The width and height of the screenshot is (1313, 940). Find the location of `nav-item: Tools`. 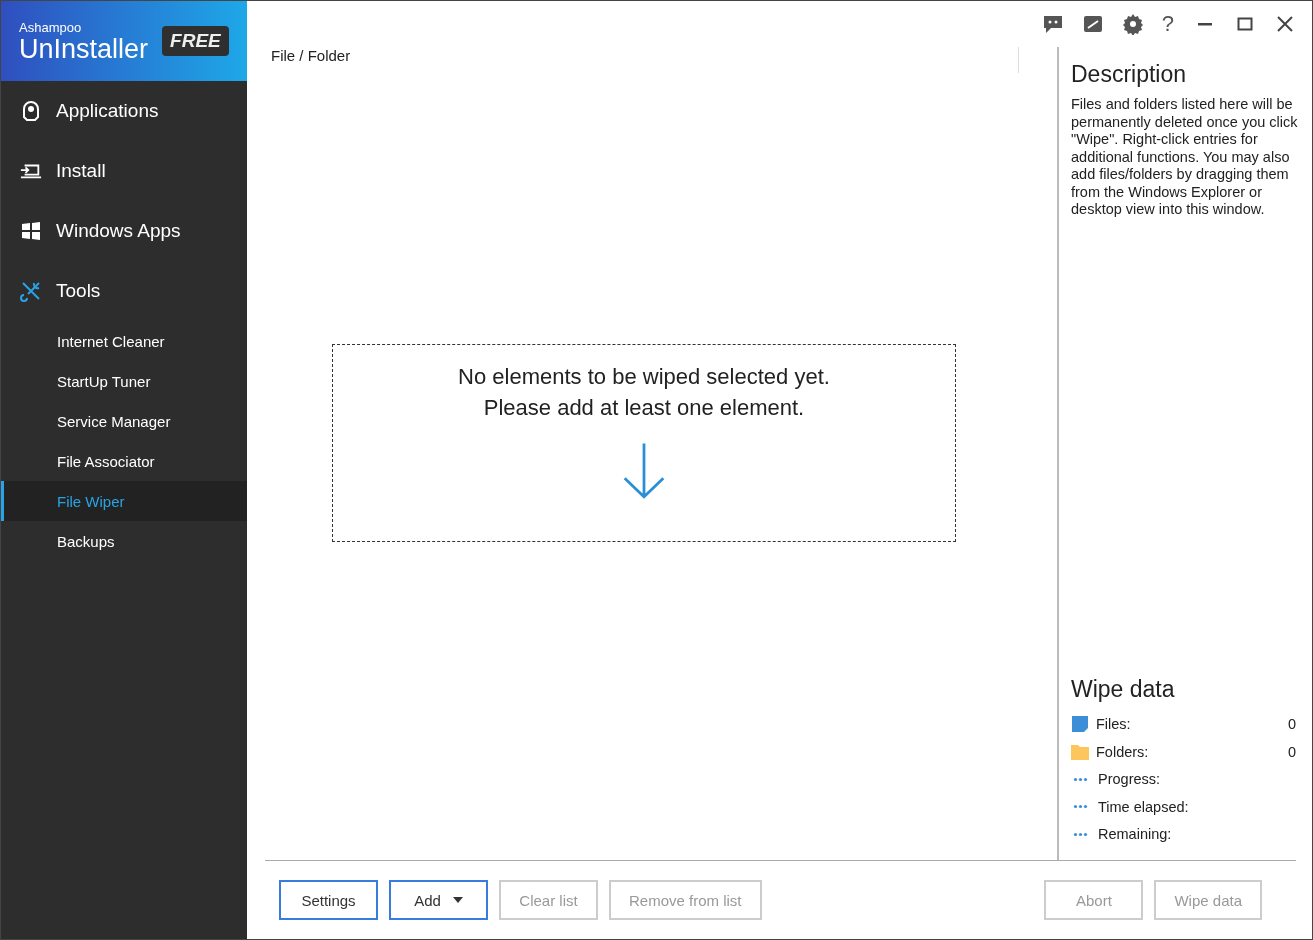

nav-item: Tools is located at coordinates (124, 291).